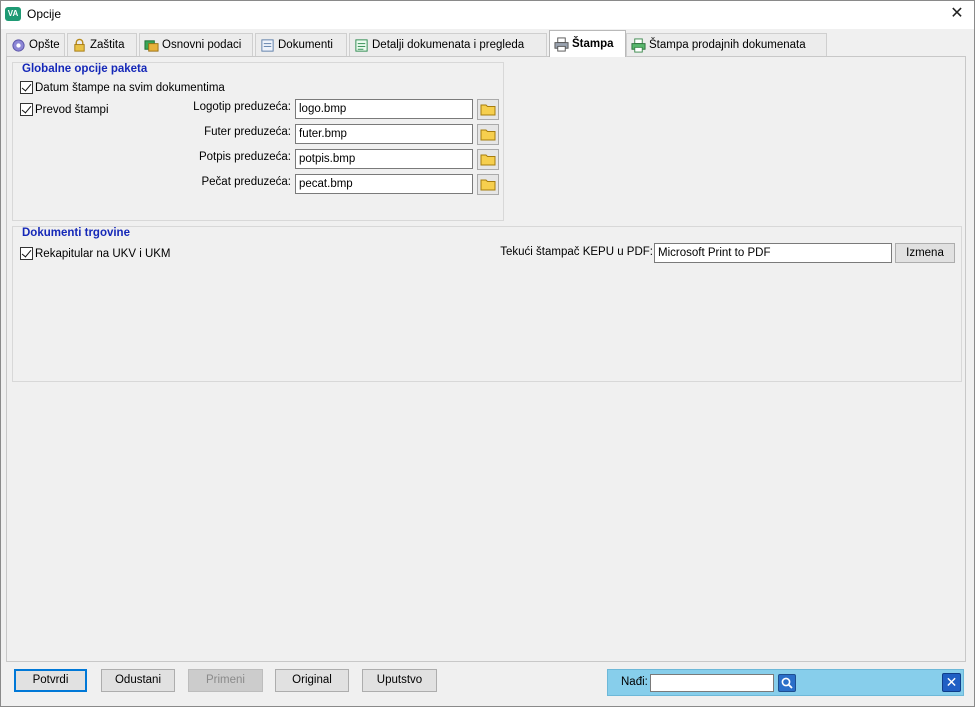  What do you see at coordinates (44, 14) in the screenshot?
I see `window-title: Opcije` at bounding box center [44, 14].